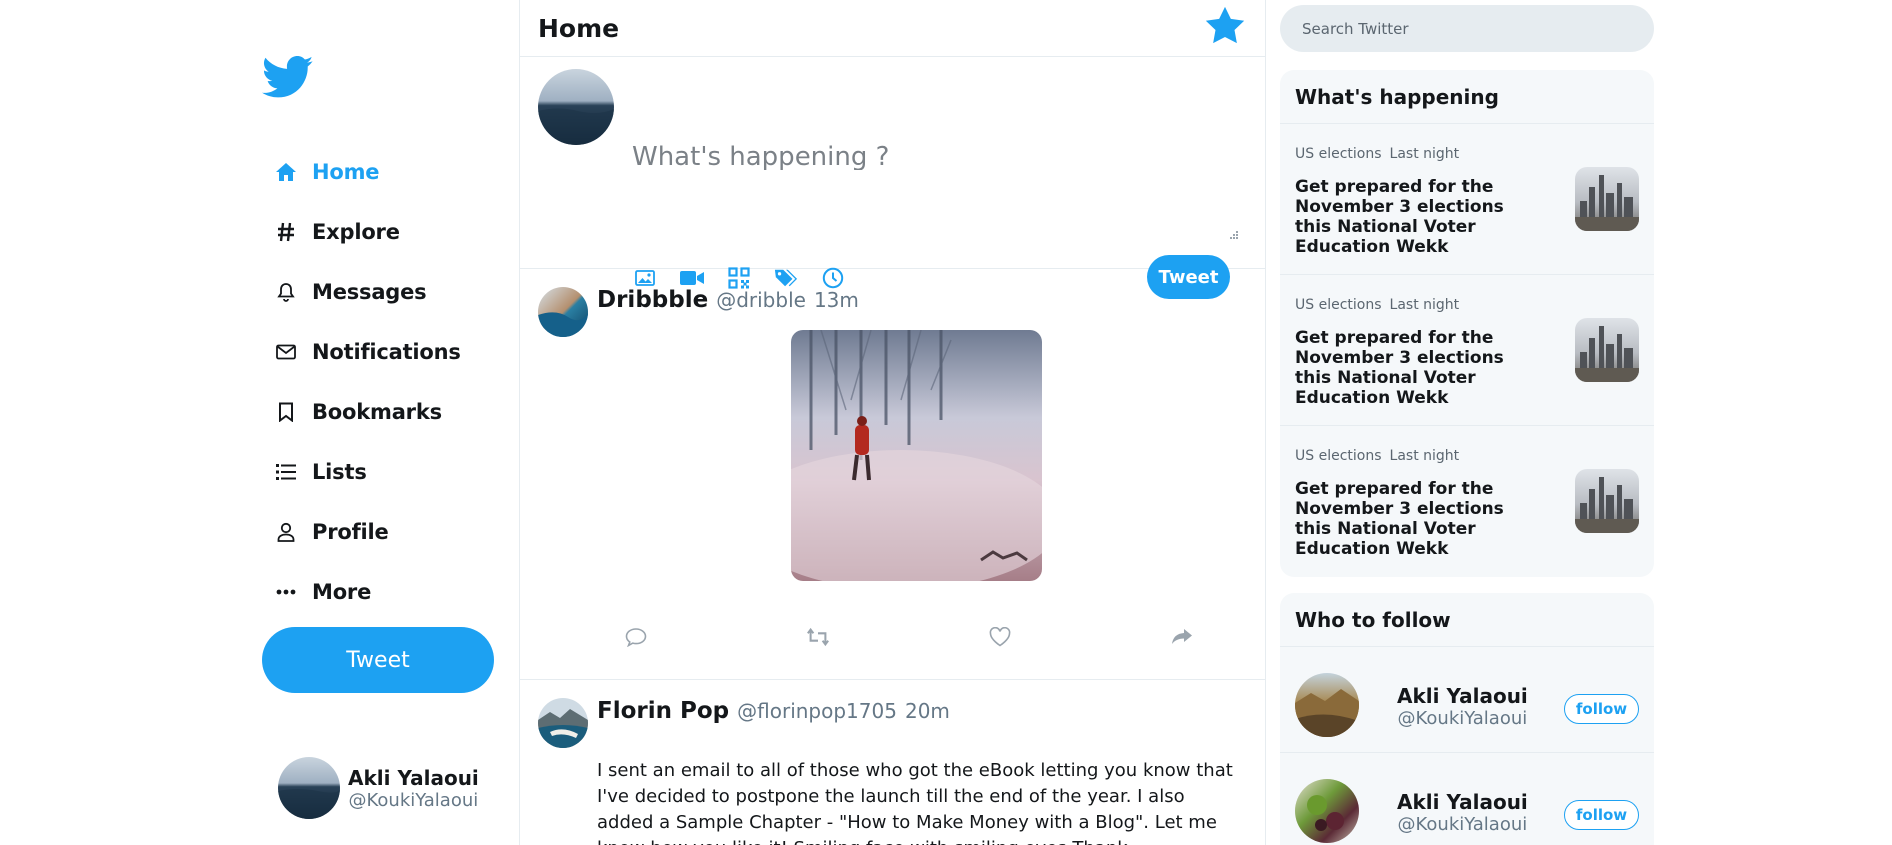 Image resolution: width=1892 pixels, height=845 pixels. What do you see at coordinates (342, 592) in the screenshot?
I see `sidebar-item-label: More` at bounding box center [342, 592].